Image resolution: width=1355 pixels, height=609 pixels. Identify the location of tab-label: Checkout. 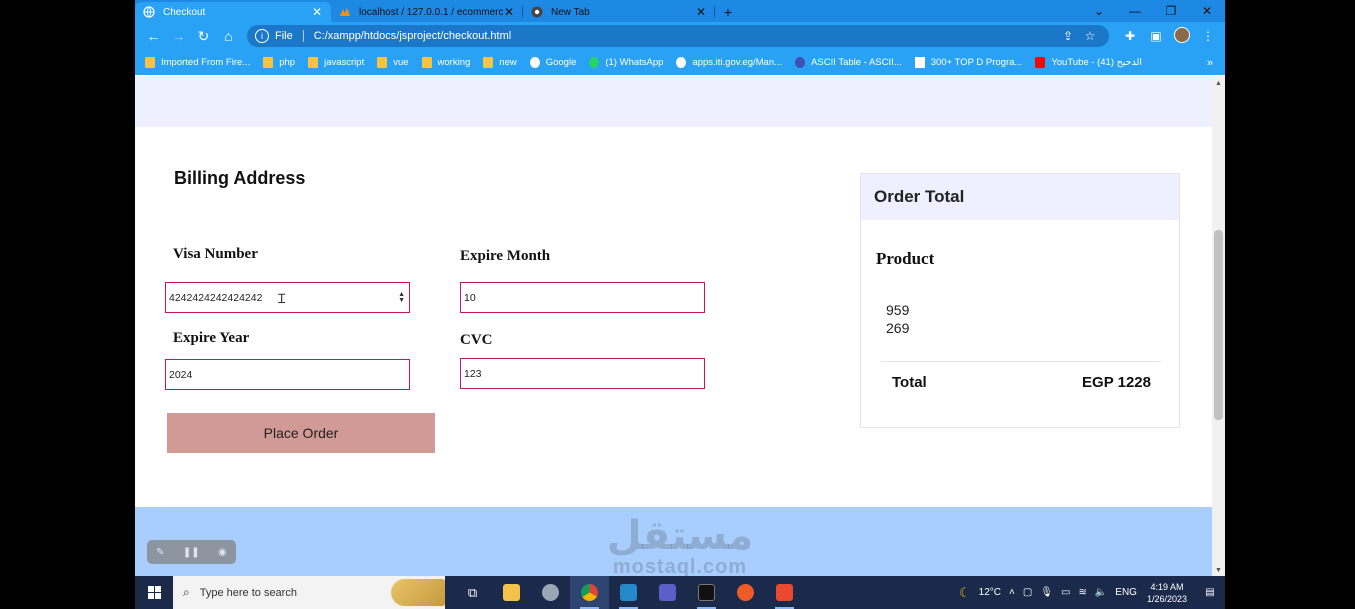
(184, 12).